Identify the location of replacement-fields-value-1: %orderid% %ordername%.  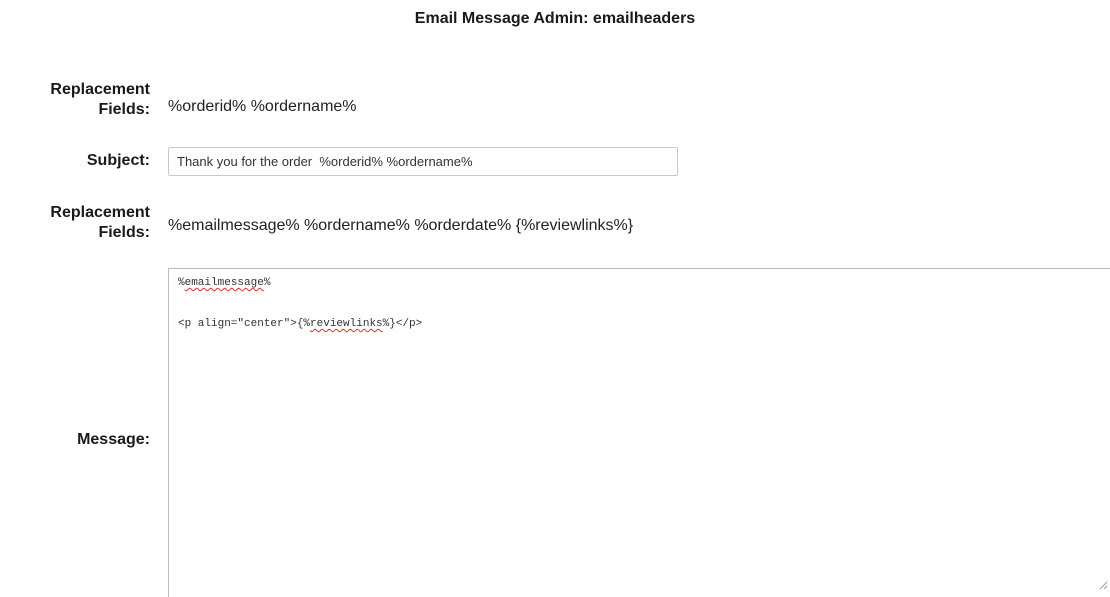
(262, 106).